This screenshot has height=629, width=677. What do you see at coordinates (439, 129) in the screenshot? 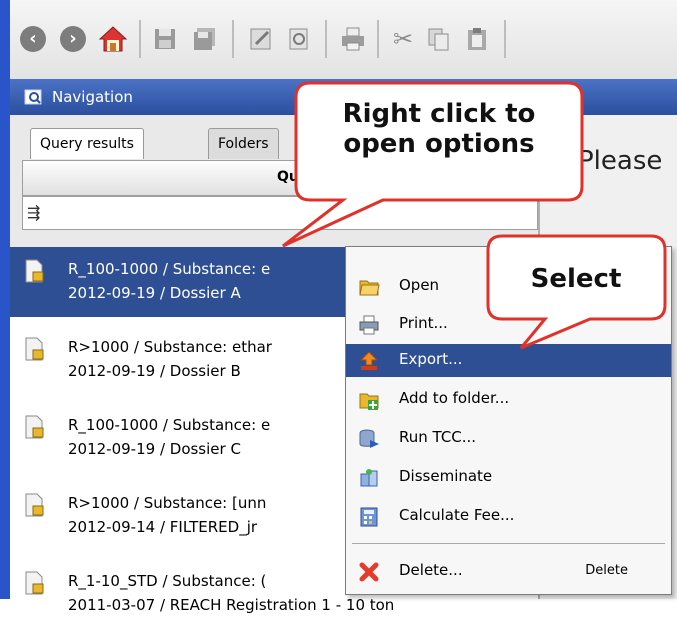
I see `right-click-callout-text: Right click to open options` at bounding box center [439, 129].